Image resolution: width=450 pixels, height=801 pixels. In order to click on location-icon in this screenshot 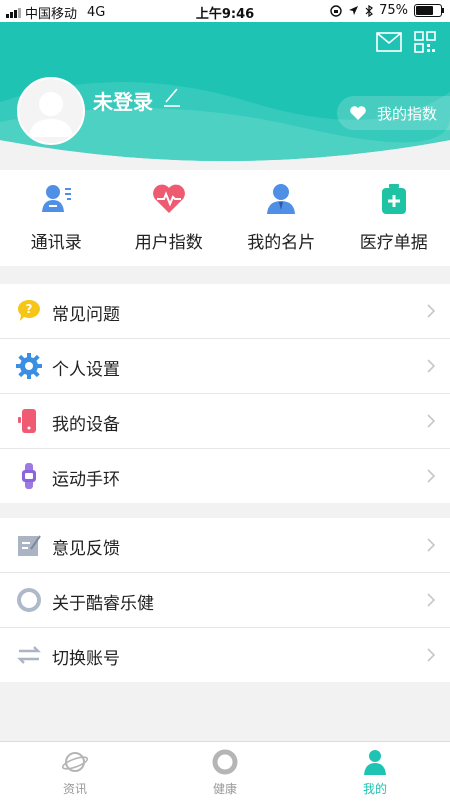, I will do `click(353, 10)`.